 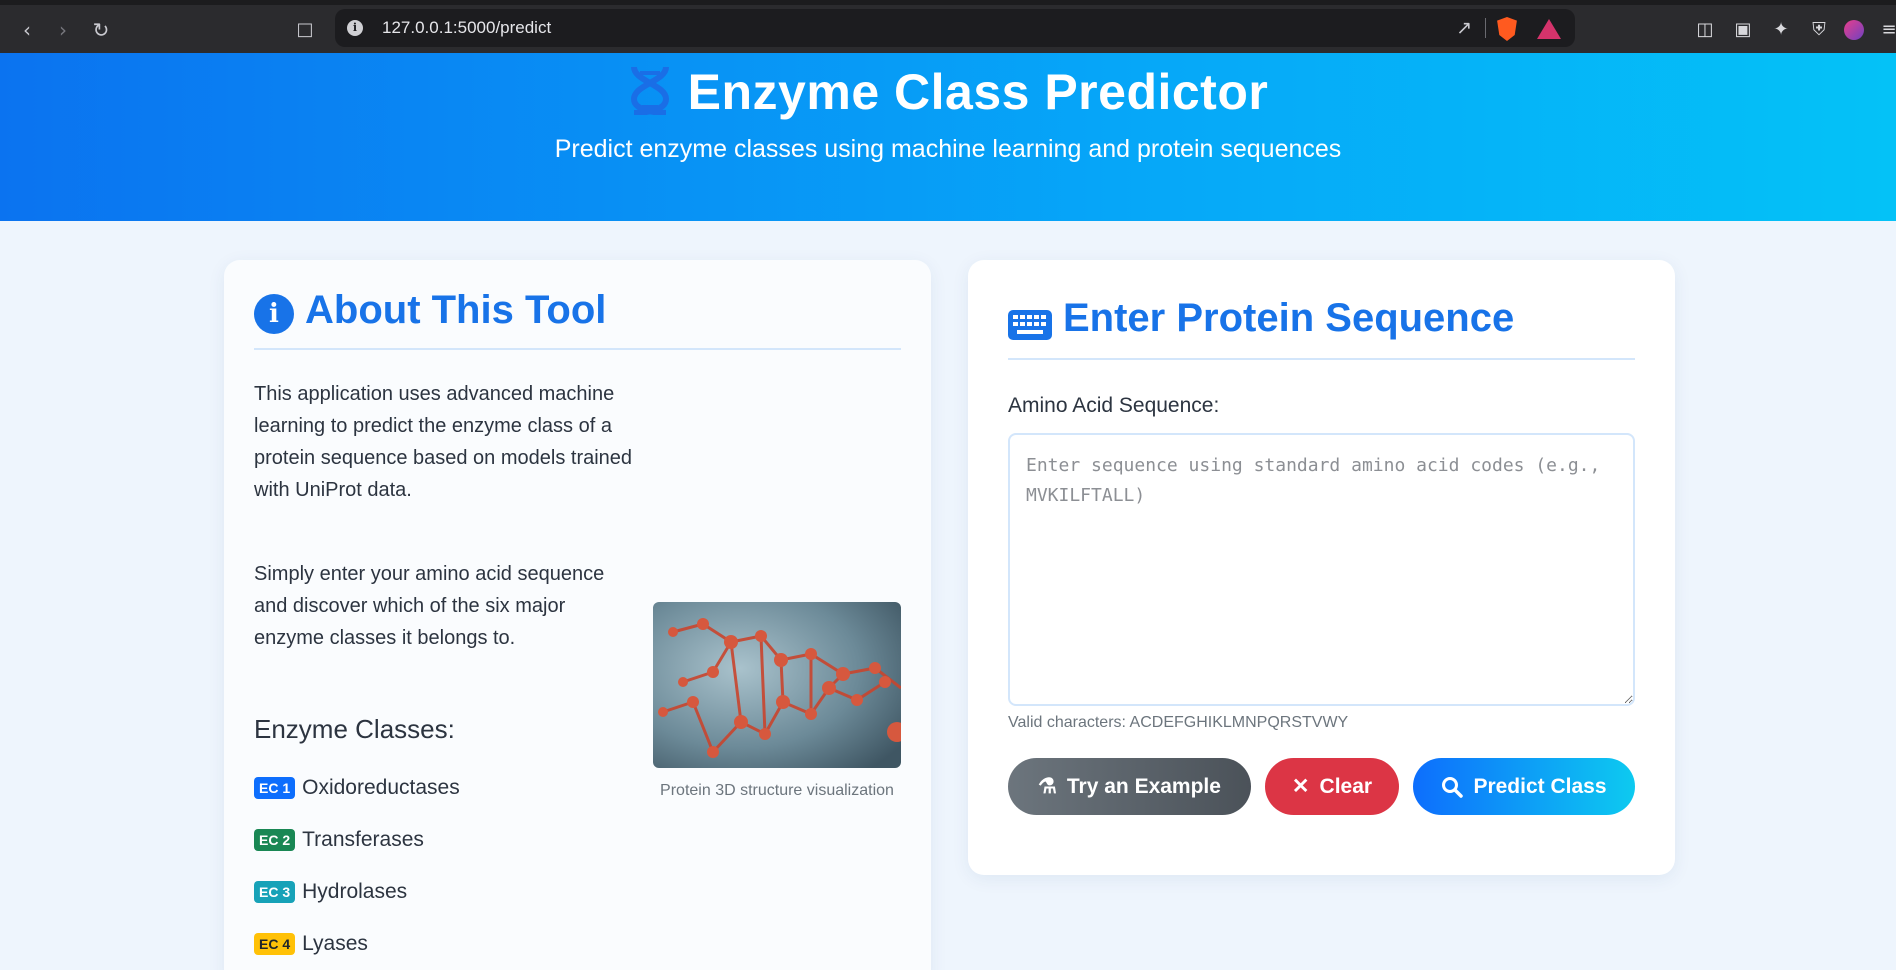 What do you see at coordinates (1485, 28) in the screenshot?
I see `divider` at bounding box center [1485, 28].